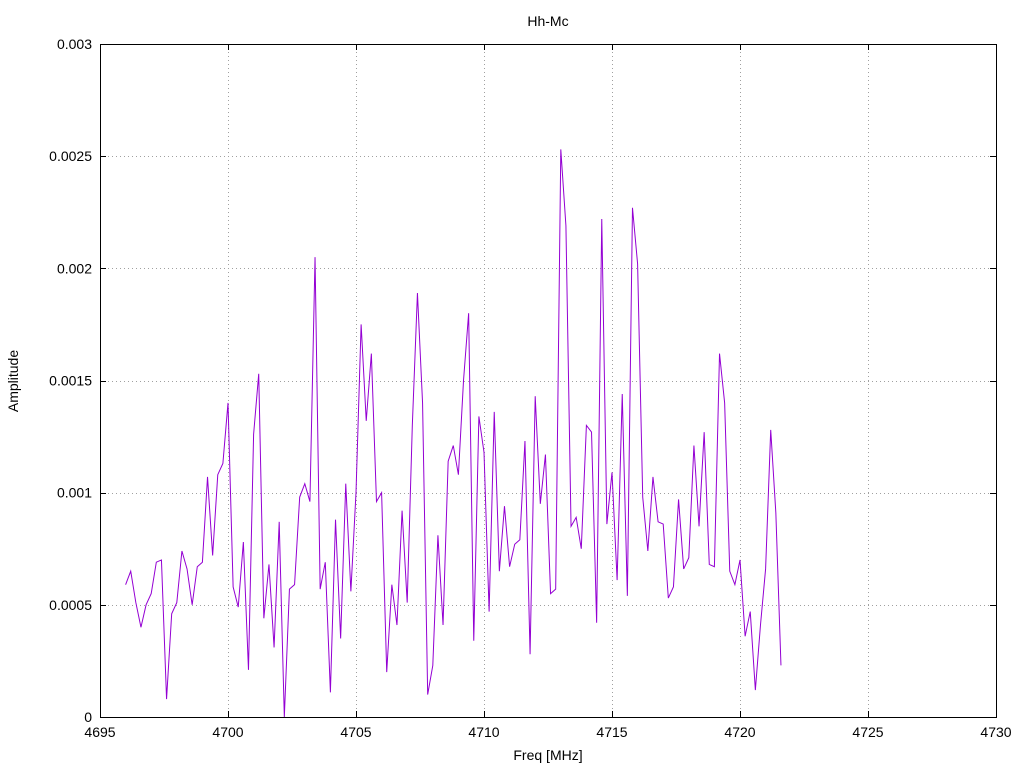 This screenshot has height=768, width=1024. What do you see at coordinates (99, 732) in the screenshot?
I see `x-tick-label: 4695` at bounding box center [99, 732].